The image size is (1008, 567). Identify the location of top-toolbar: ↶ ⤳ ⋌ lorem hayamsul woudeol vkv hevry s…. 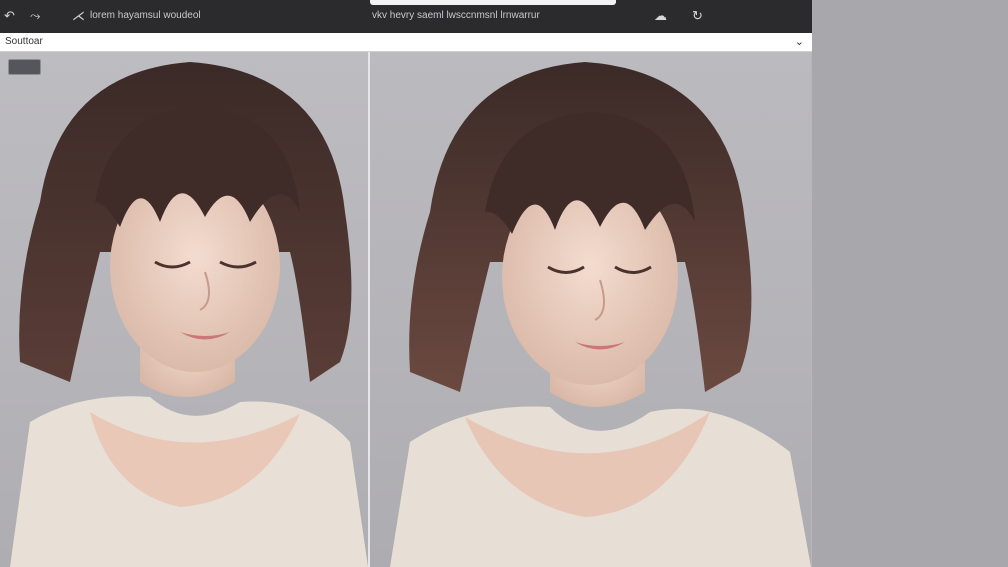
(406, 16).